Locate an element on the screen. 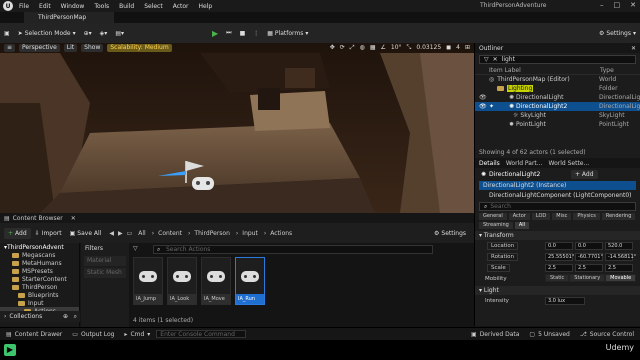 This screenshot has height=360, width=640. eye-icon: 👁 is located at coordinates (483, 106).